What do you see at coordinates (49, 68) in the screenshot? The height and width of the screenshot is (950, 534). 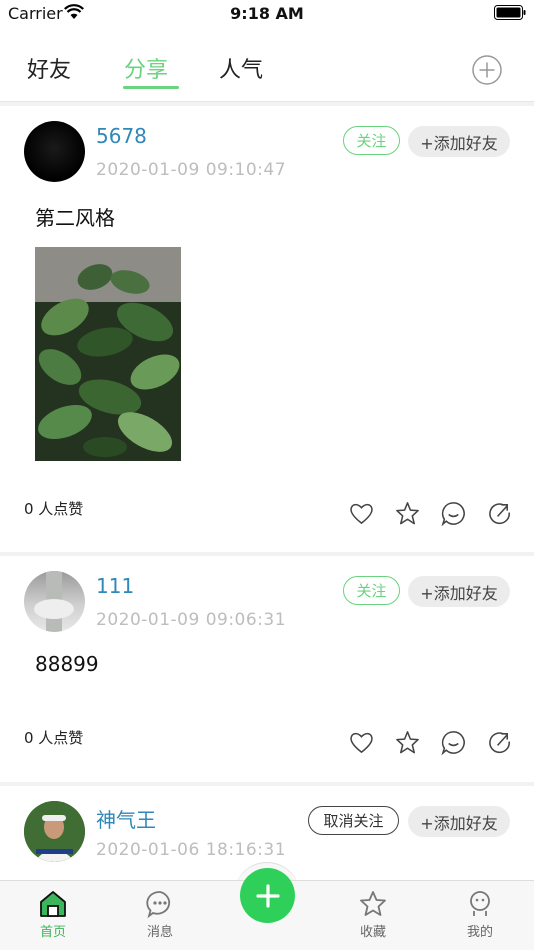 I see `tab-friends: 好友` at bounding box center [49, 68].